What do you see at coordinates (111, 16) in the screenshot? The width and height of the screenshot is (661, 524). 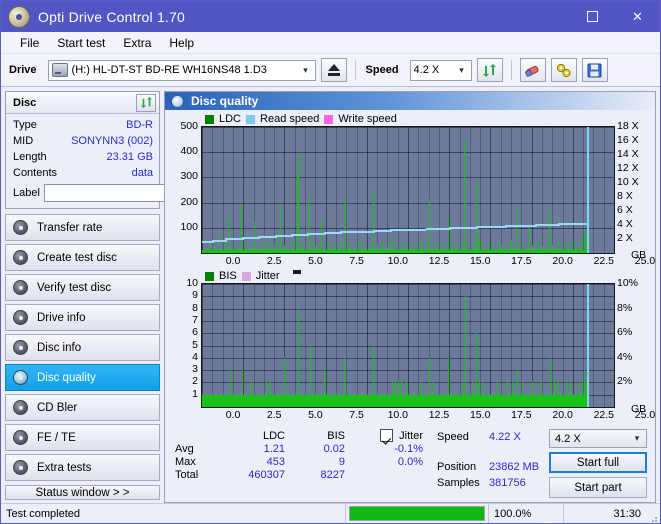 I see `window-title: Opti Drive Control 1.70` at bounding box center [111, 16].